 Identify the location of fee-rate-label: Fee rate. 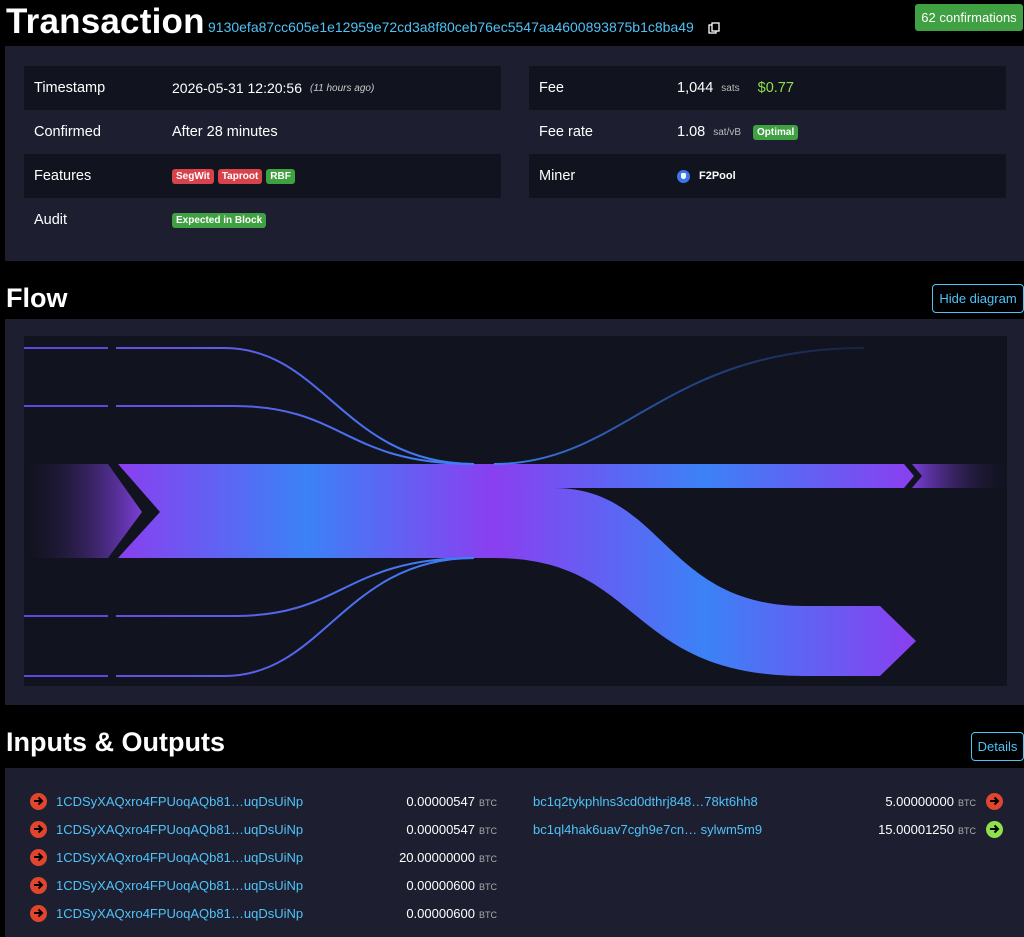
(566, 132).